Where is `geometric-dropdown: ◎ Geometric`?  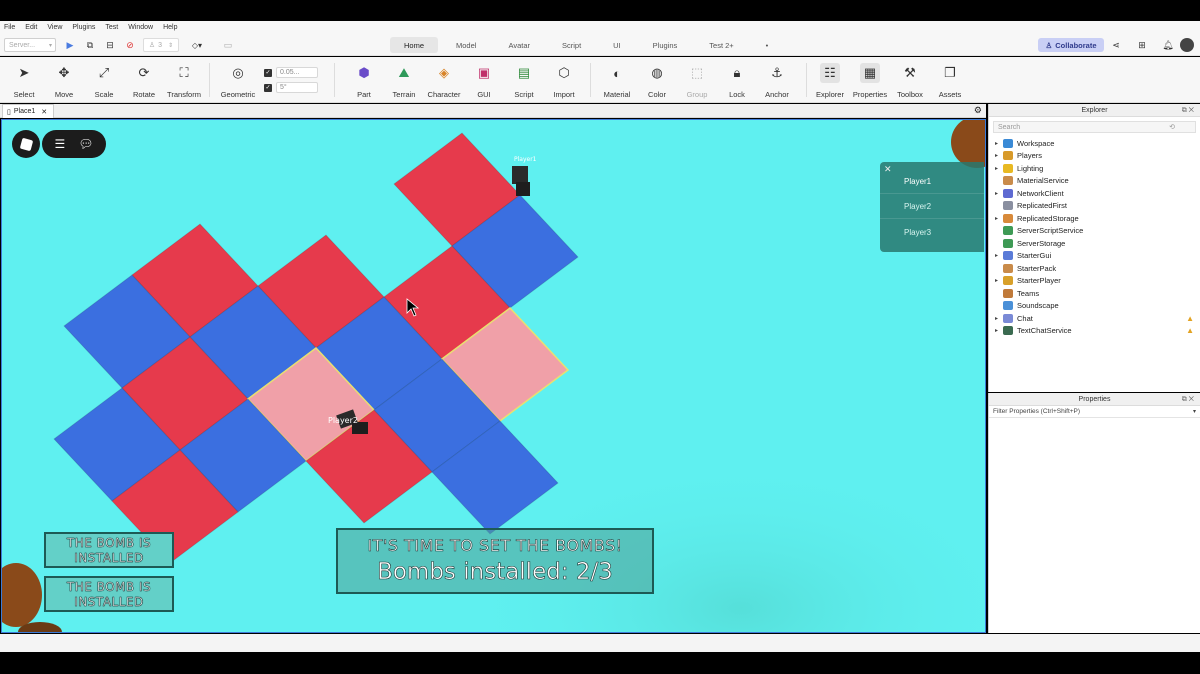
geometric-dropdown: ◎ Geometric is located at coordinates (238, 81).